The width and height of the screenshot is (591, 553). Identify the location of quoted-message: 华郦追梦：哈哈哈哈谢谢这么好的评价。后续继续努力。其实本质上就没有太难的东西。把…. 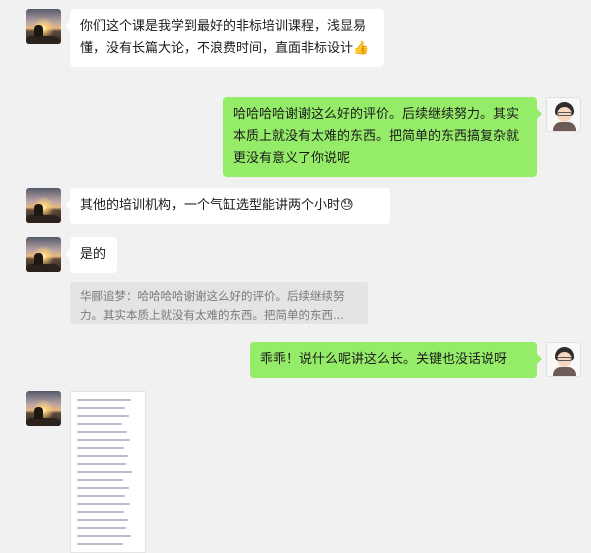
(219, 303).